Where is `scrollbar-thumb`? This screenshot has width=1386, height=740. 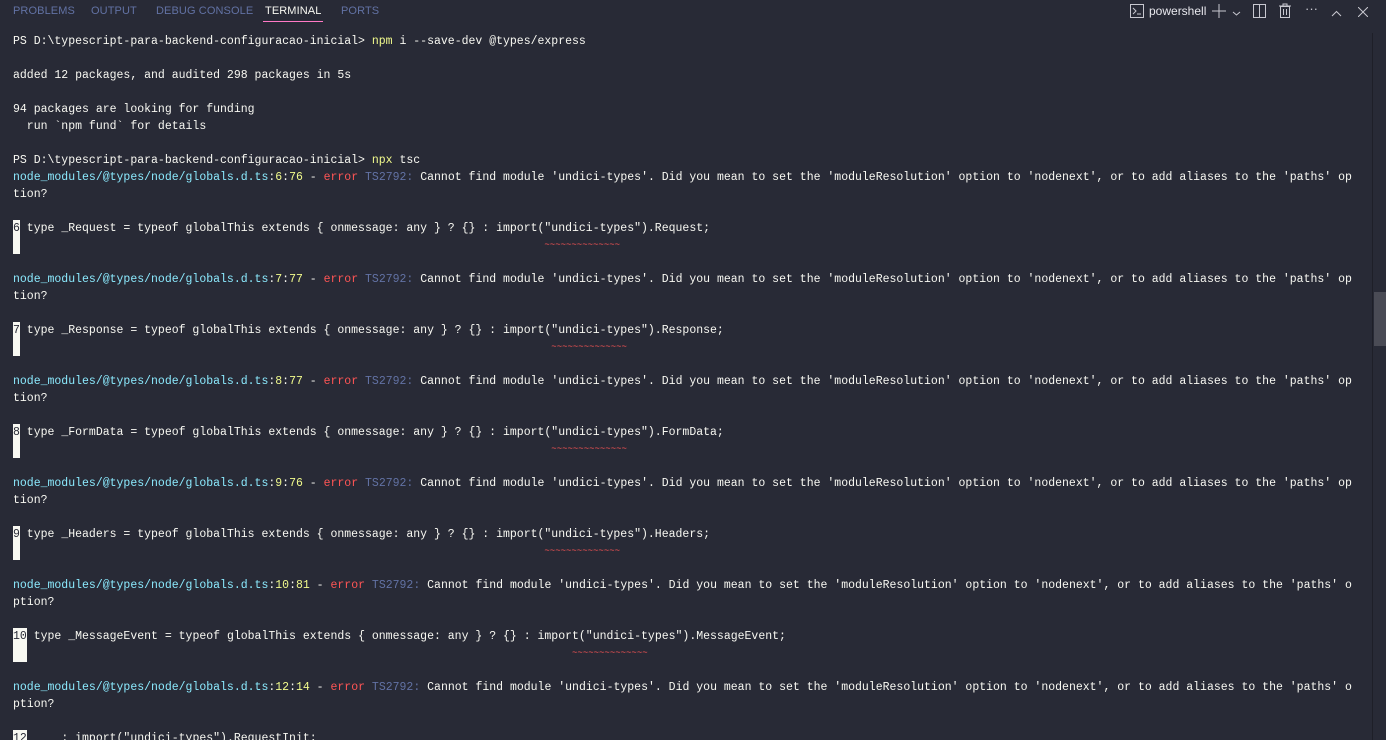
scrollbar-thumb is located at coordinates (1380, 319).